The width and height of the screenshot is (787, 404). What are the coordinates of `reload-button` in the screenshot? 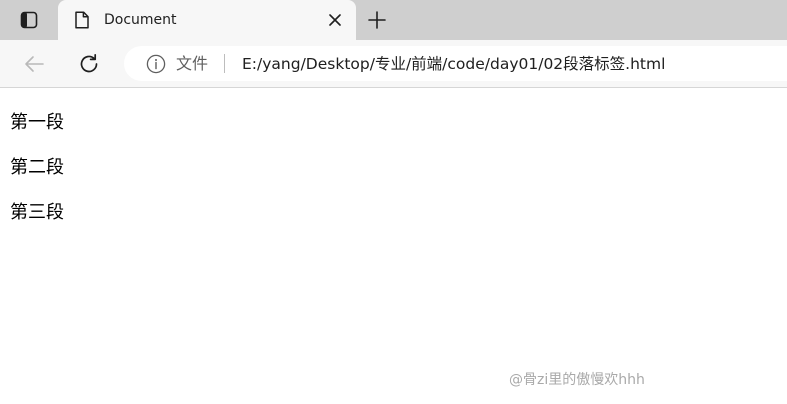 It's located at (89, 64).